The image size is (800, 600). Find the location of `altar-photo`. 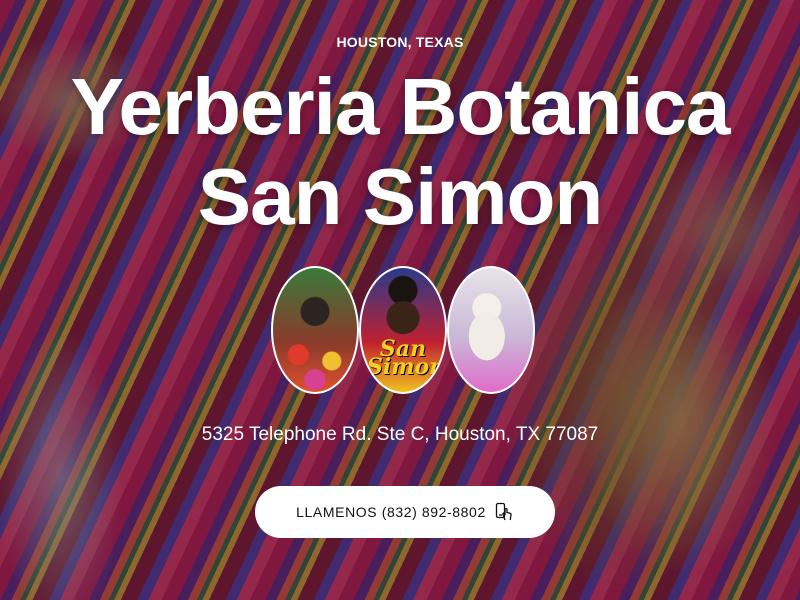

altar-photo is located at coordinates (315, 330).